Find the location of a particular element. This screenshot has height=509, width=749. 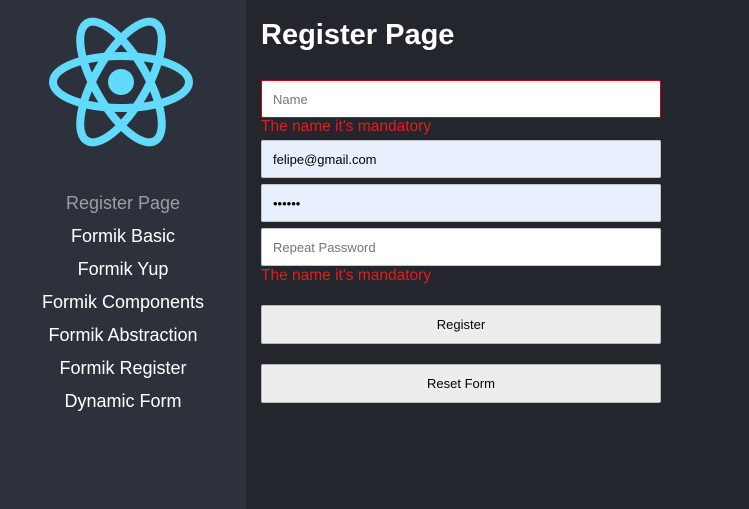

react-logo-icon is located at coordinates (121, 82).